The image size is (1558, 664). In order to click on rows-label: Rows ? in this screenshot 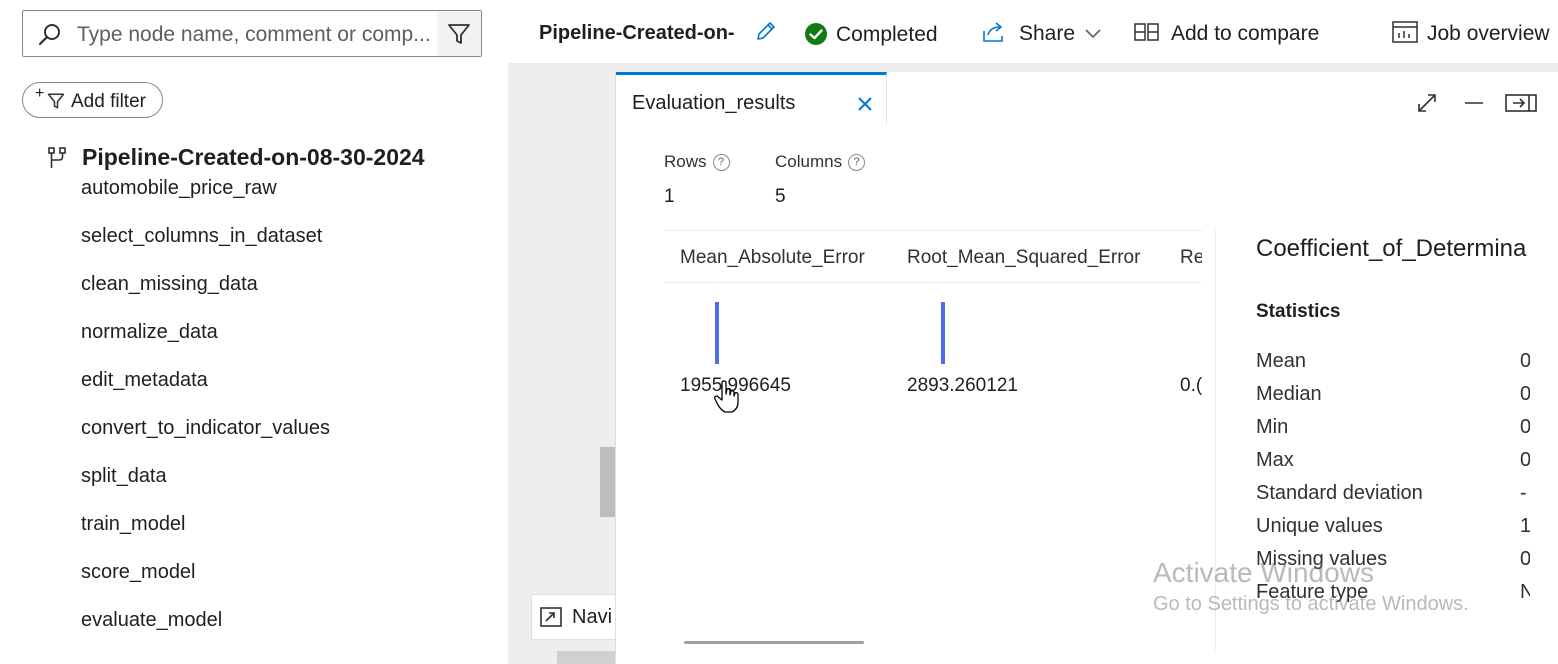, I will do `click(697, 162)`.